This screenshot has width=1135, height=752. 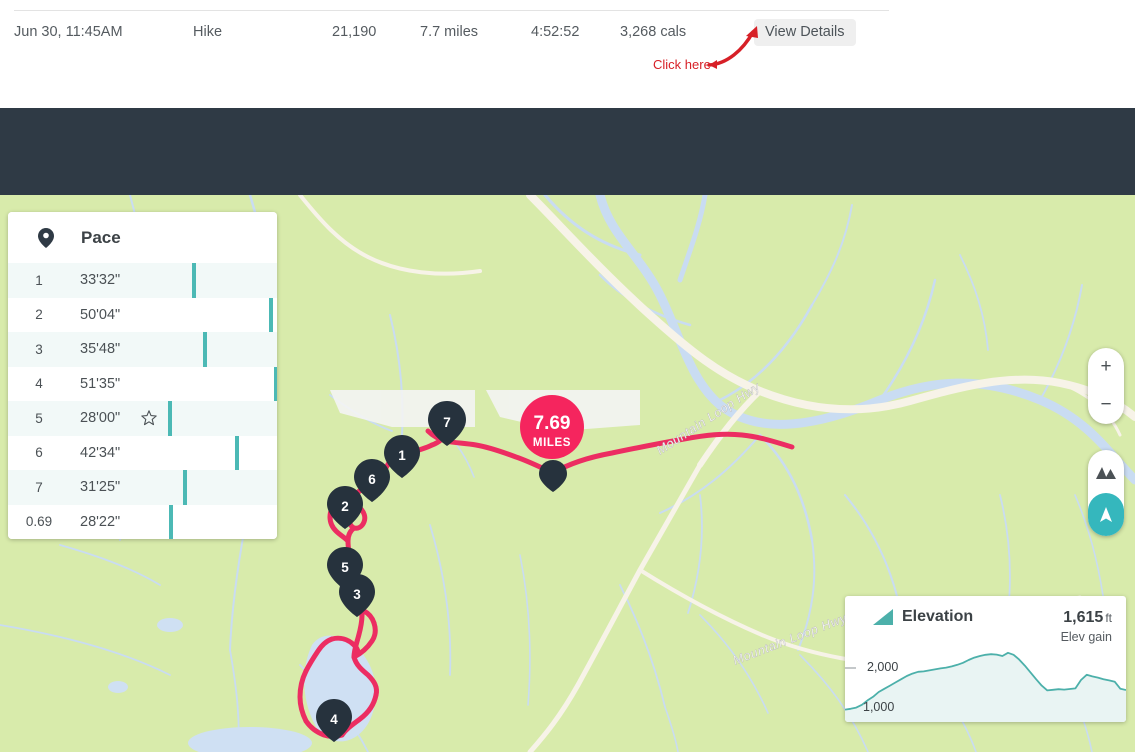 I want to click on pace-row: 7 31'25", so click(x=142, y=487).